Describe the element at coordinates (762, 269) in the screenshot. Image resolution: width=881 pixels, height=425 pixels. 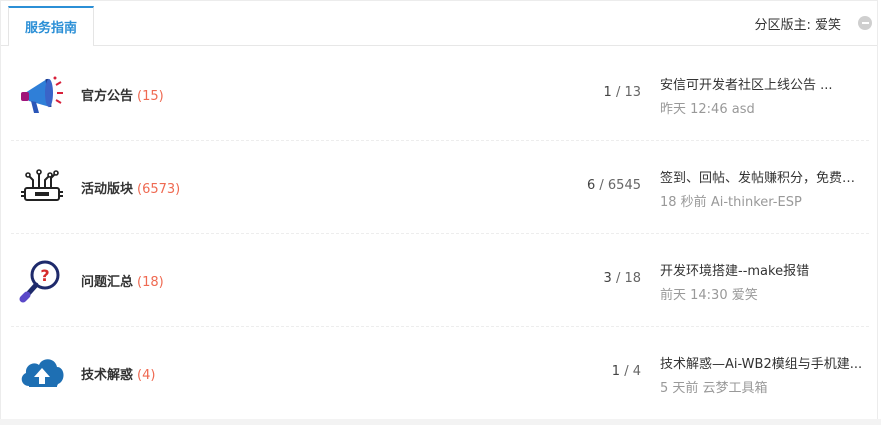
I see `last-post-title: 开发环境搭建--make报错` at that location.